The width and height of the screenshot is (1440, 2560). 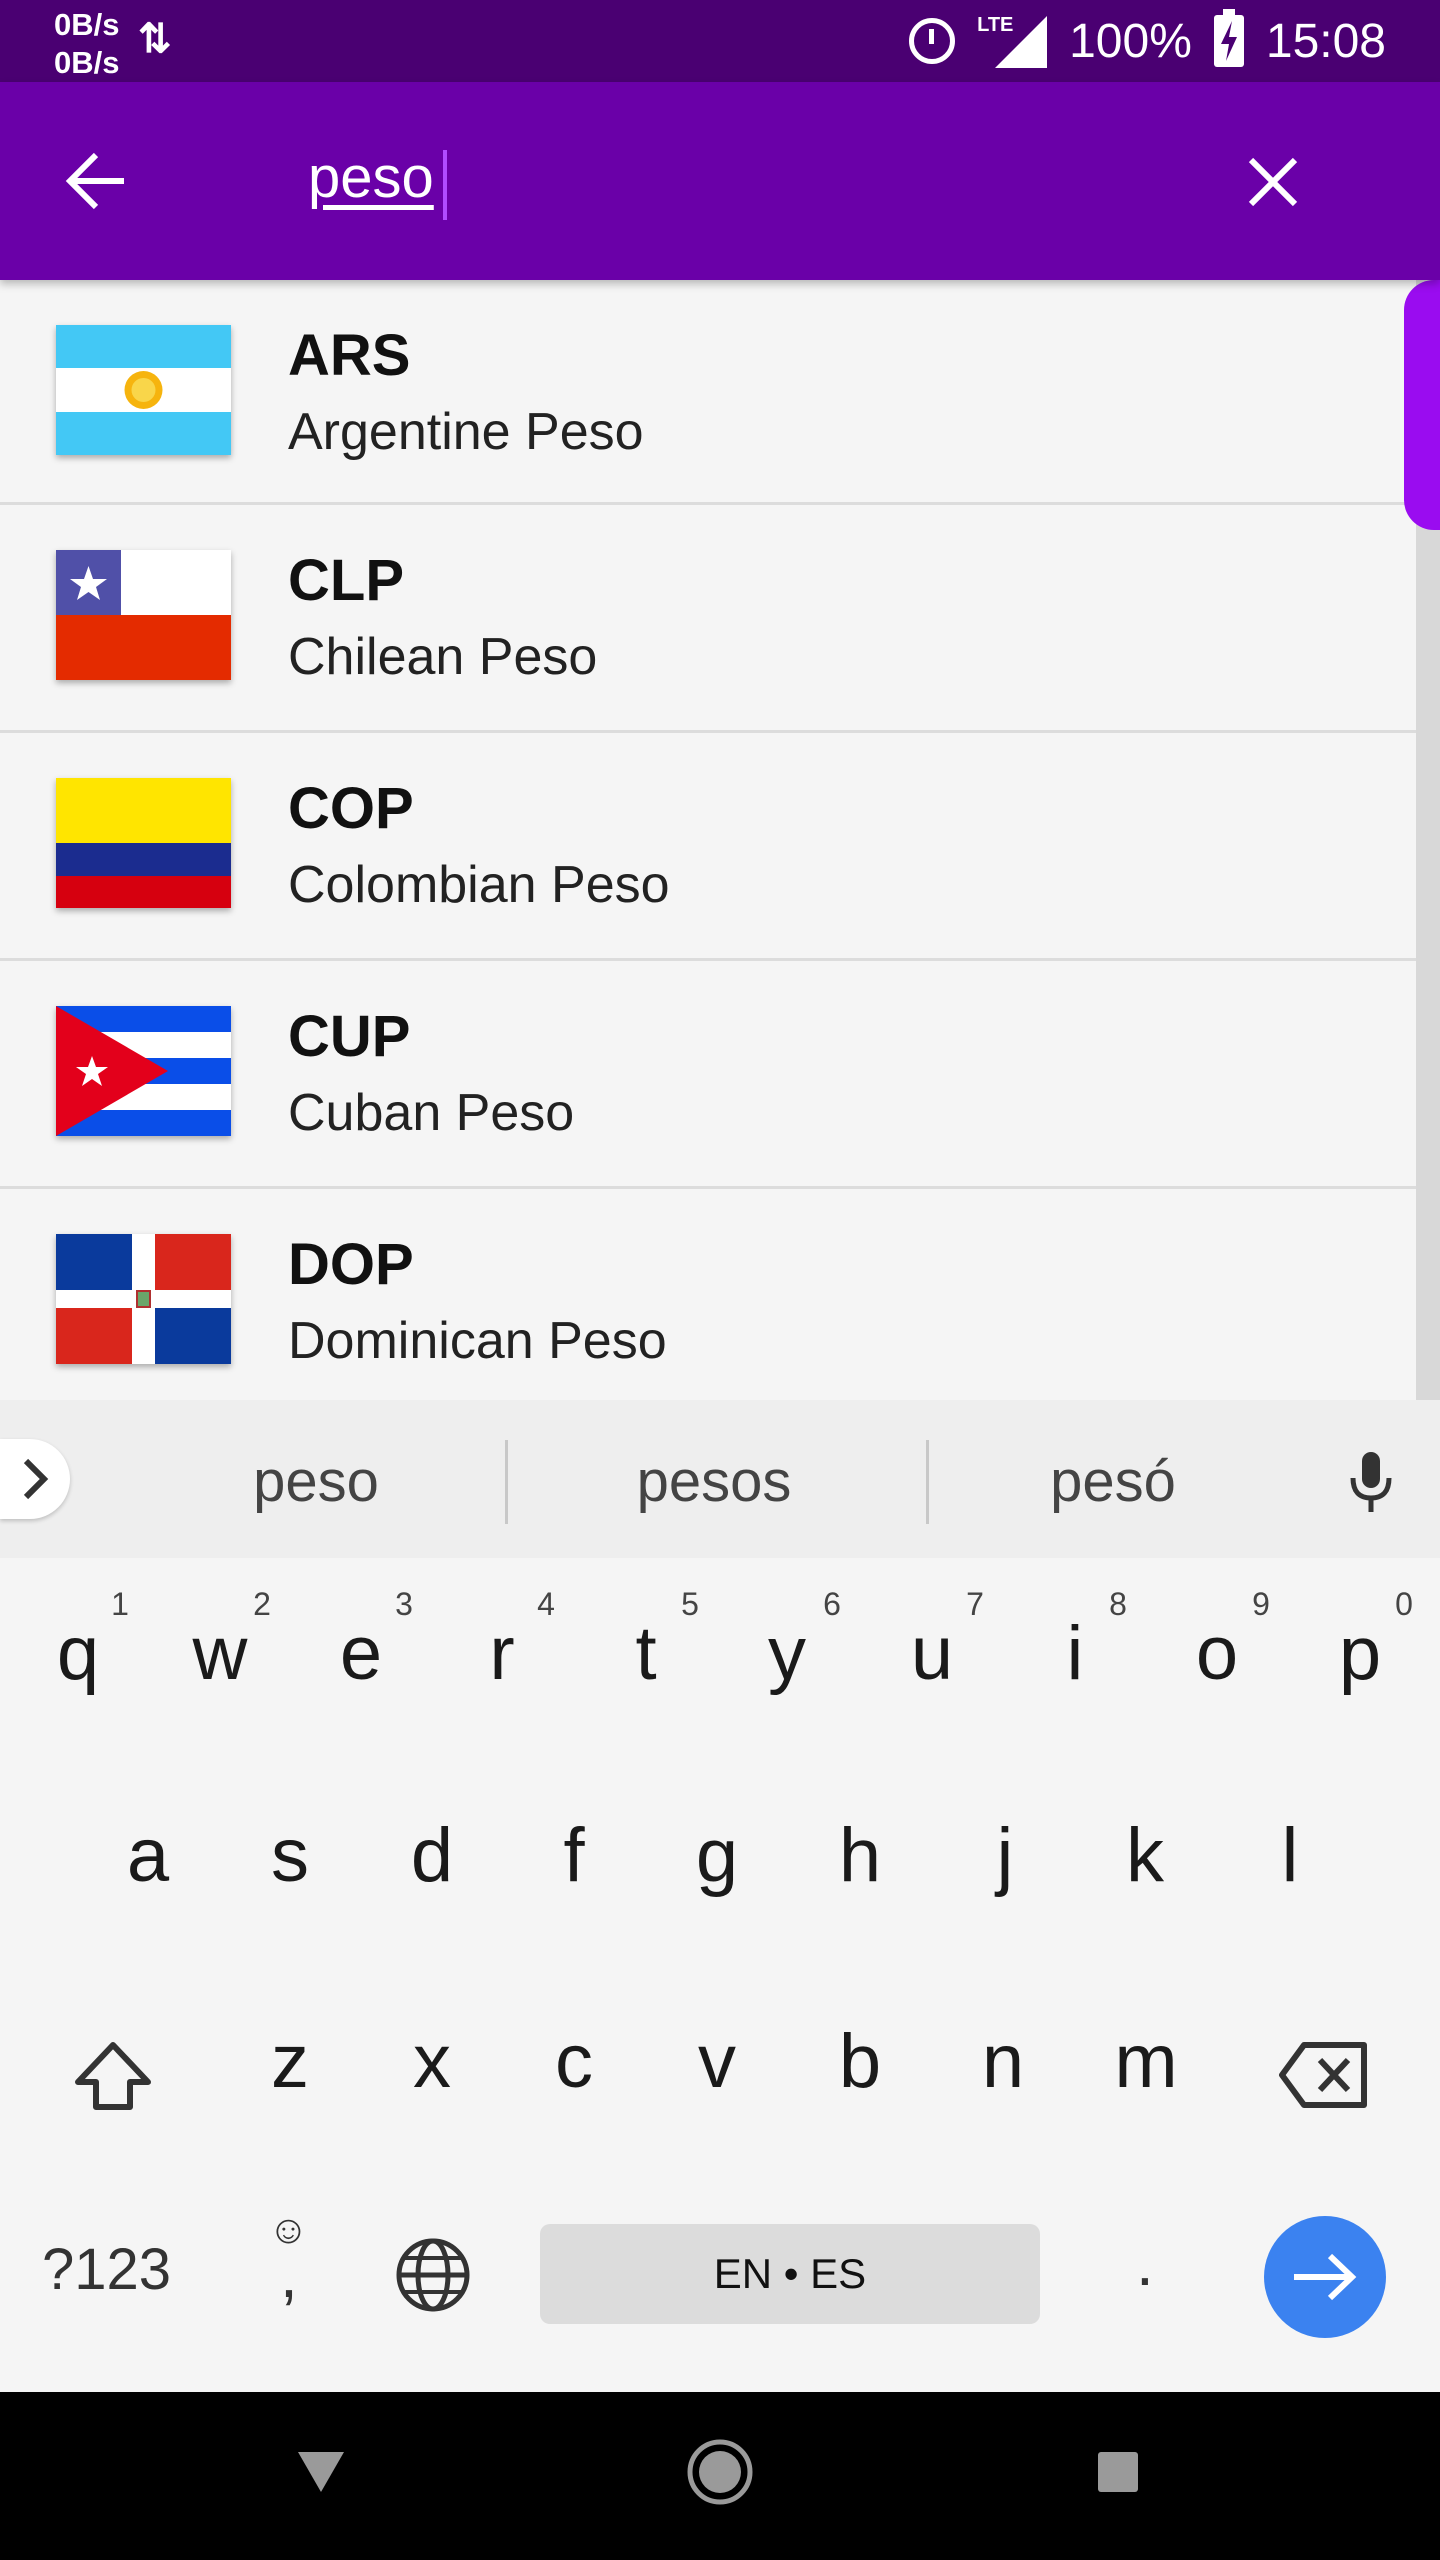 I want to click on key-j: j, so click(x=1005, y=1855).